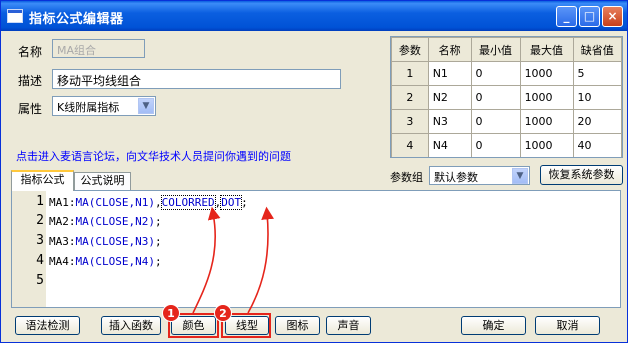 Image resolution: width=628 pixels, height=343 pixels. I want to click on param-name-cell: N3, so click(449, 121).